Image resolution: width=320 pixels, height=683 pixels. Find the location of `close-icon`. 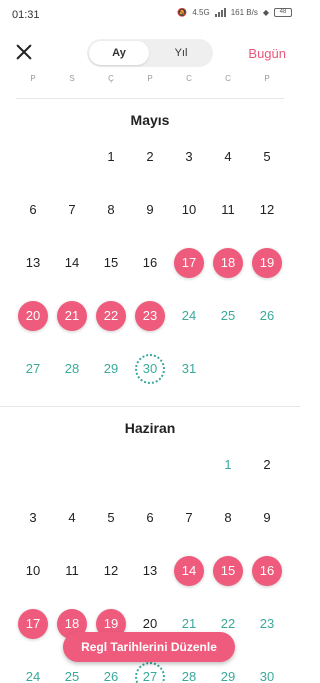

close-icon is located at coordinates (24, 52).